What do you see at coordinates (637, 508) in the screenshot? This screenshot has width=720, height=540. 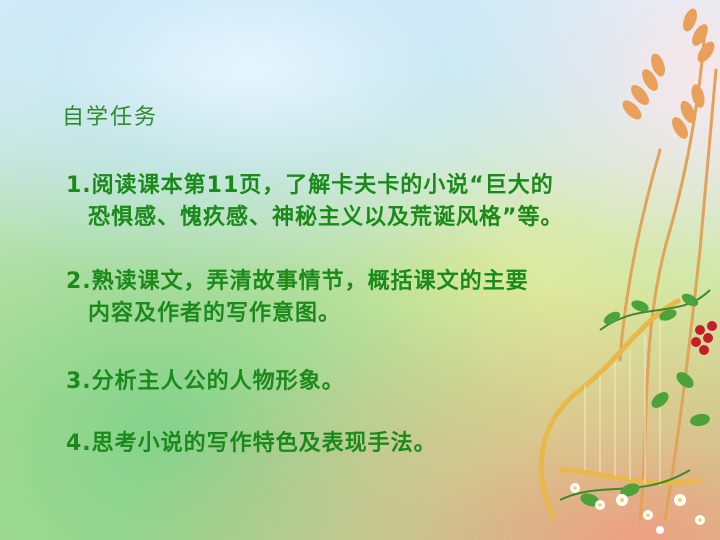 I see `flowers` at bounding box center [637, 508].